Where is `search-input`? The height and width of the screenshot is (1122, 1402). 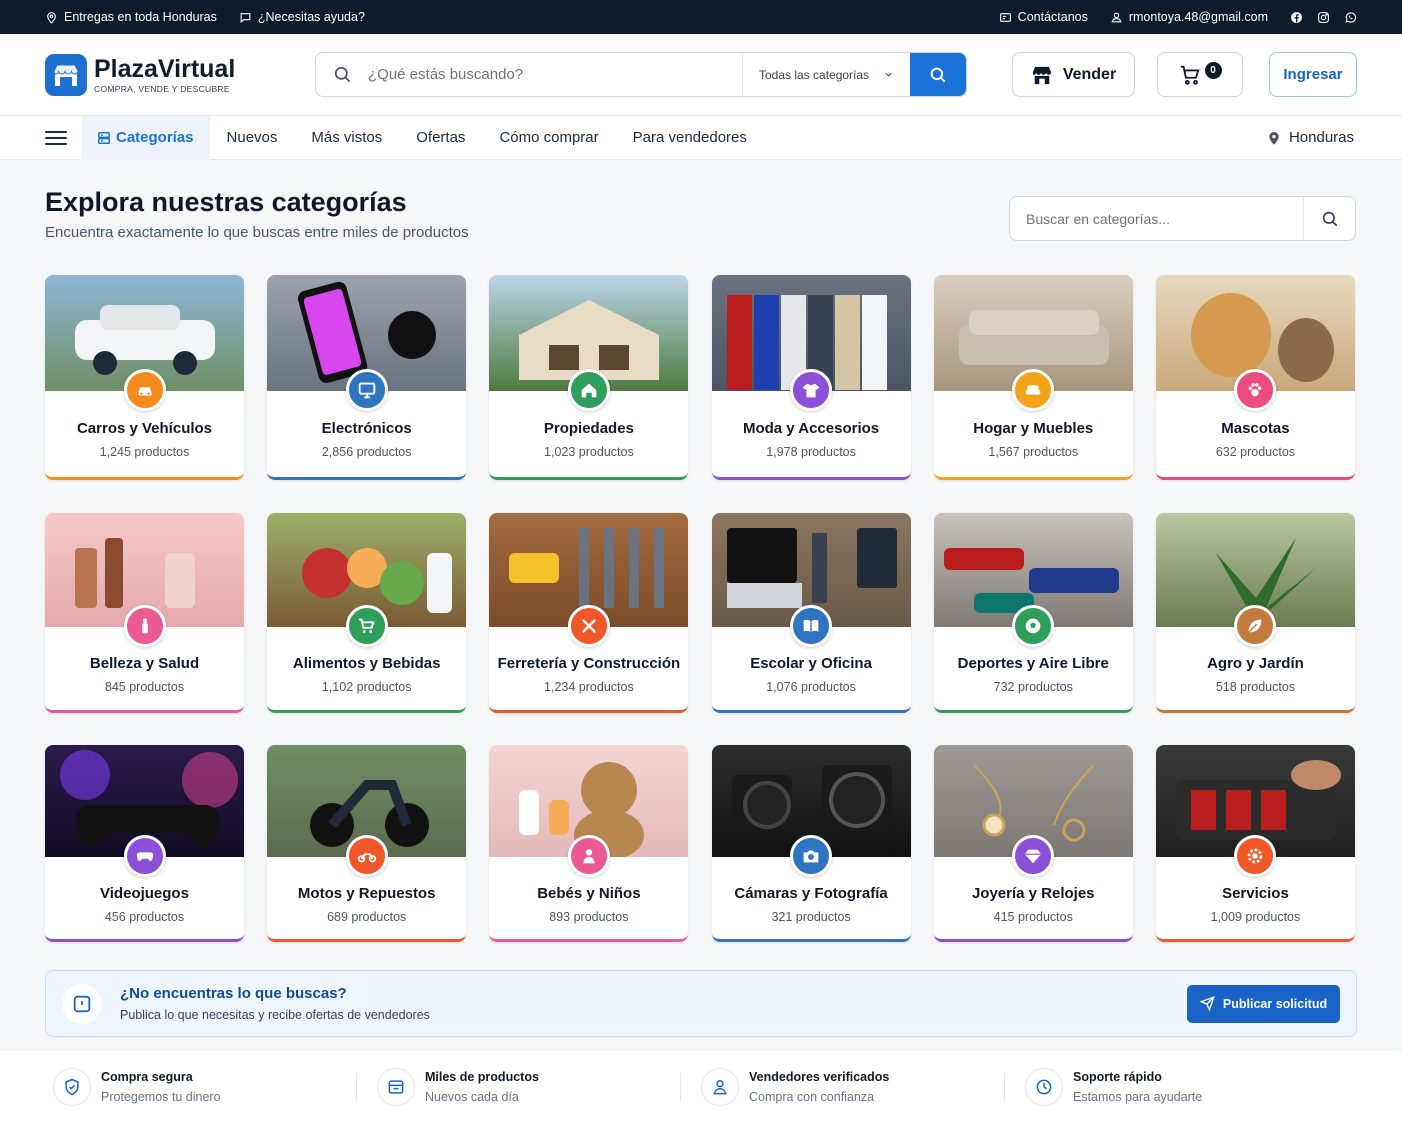 search-input is located at coordinates (555, 74).